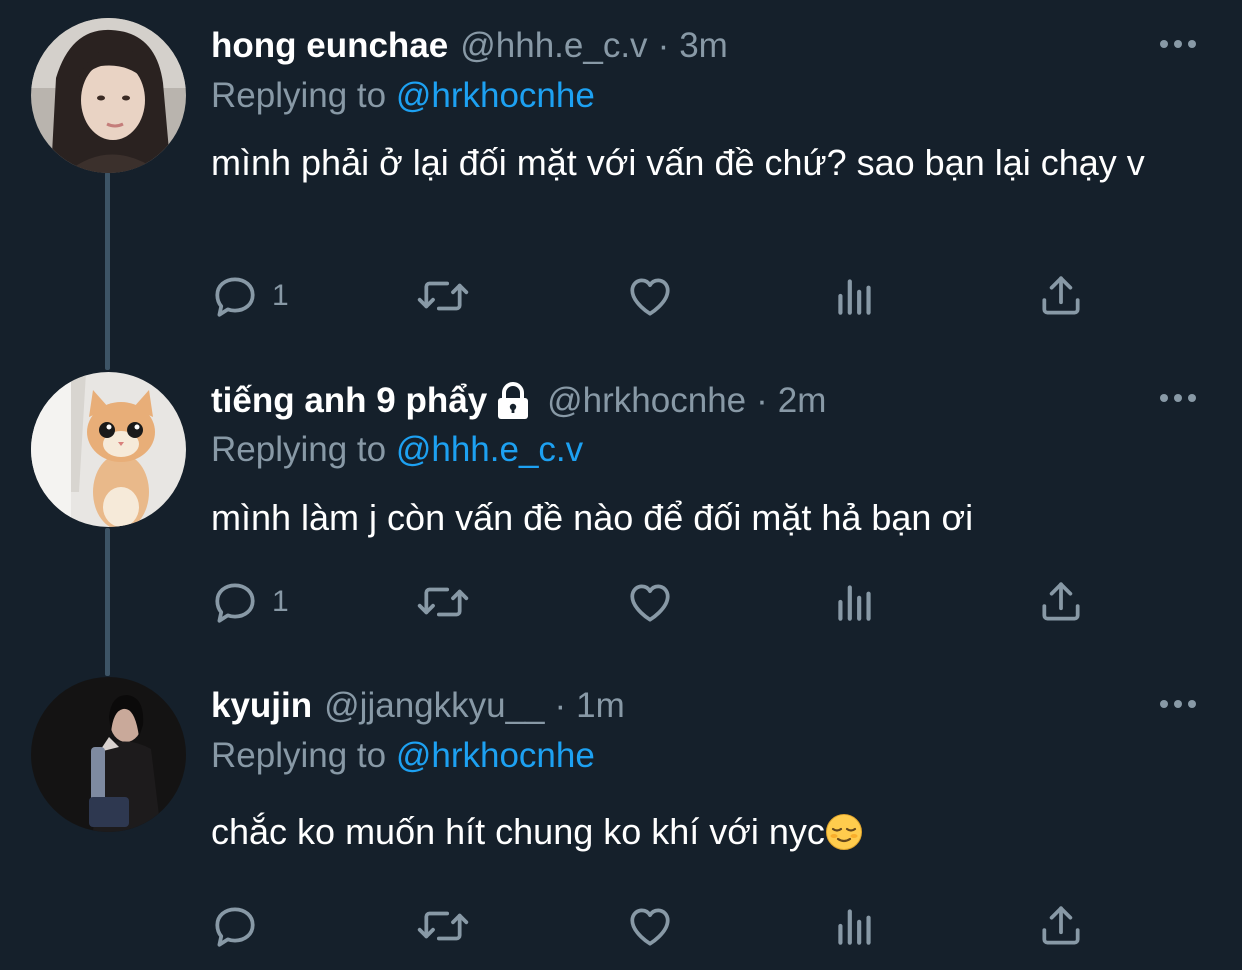 The height and width of the screenshot is (970, 1242). I want to click on analytics-button, so click(855, 926).